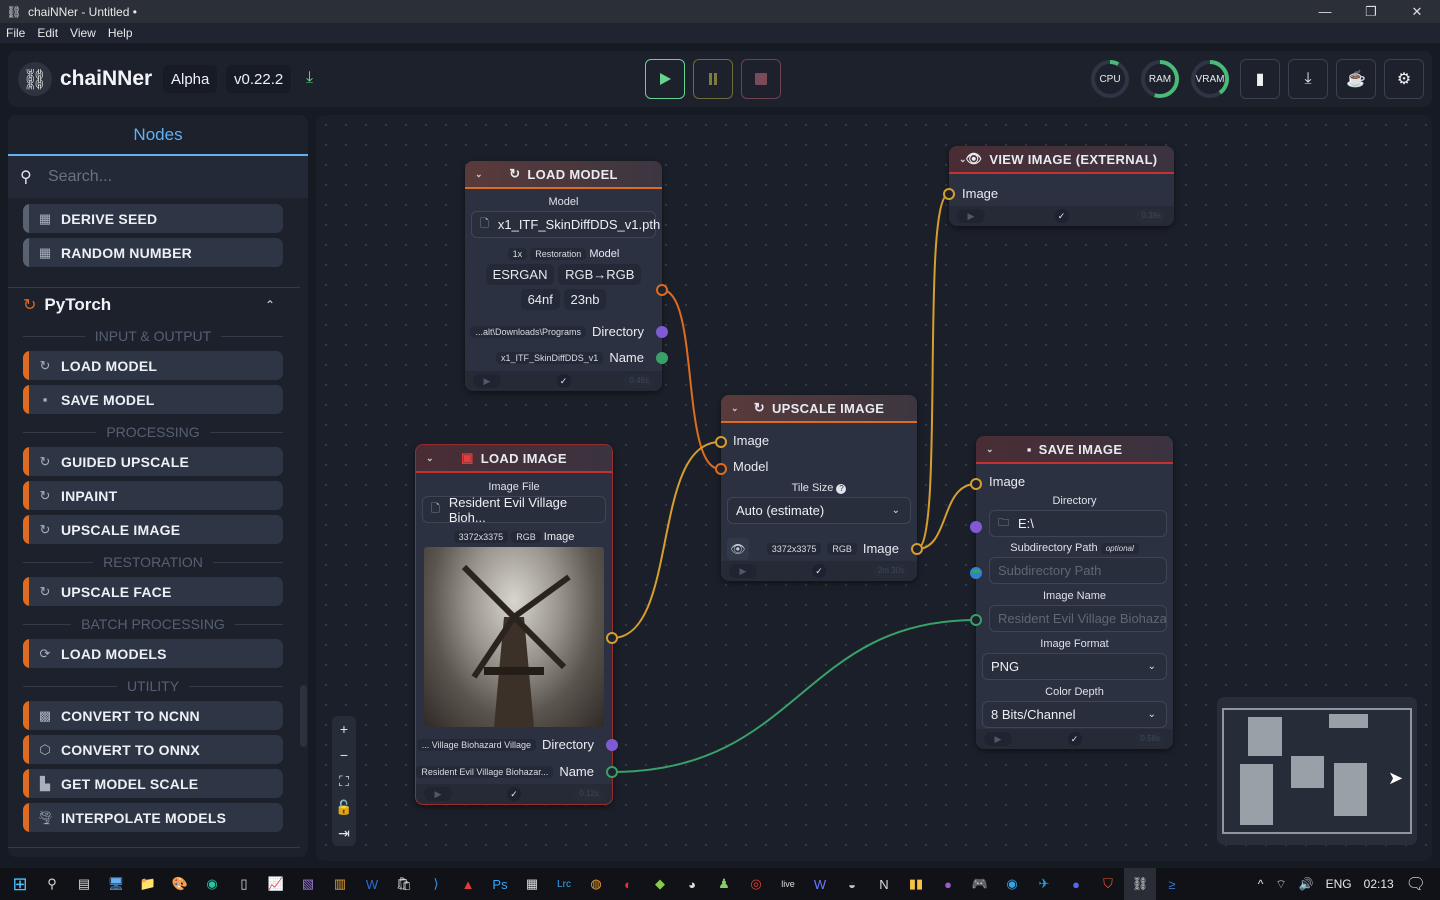 This screenshot has height=900, width=1440. Describe the element at coordinates (153, 529) in the screenshot. I see `sidebar-item-upscale-image: ↻ UPSCALE IMAGE` at that location.